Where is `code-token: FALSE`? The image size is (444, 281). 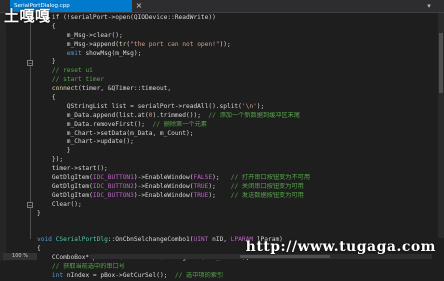
code-token: FALSE is located at coordinates (203, 178).